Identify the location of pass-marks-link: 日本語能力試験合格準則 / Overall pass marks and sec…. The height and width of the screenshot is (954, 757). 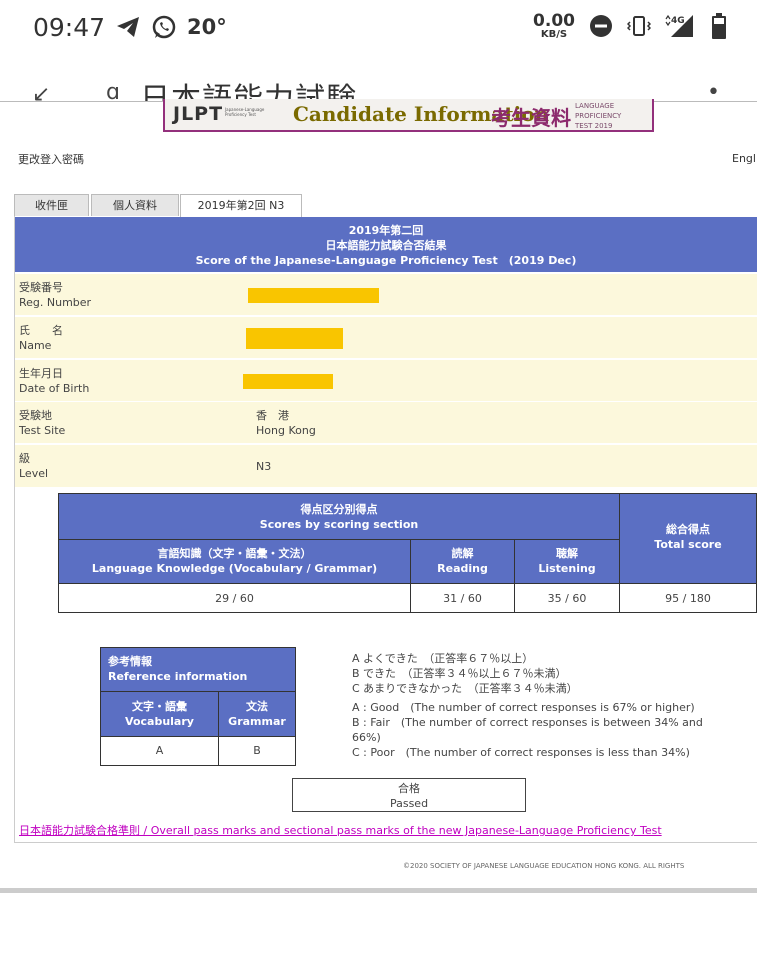
(340, 830).